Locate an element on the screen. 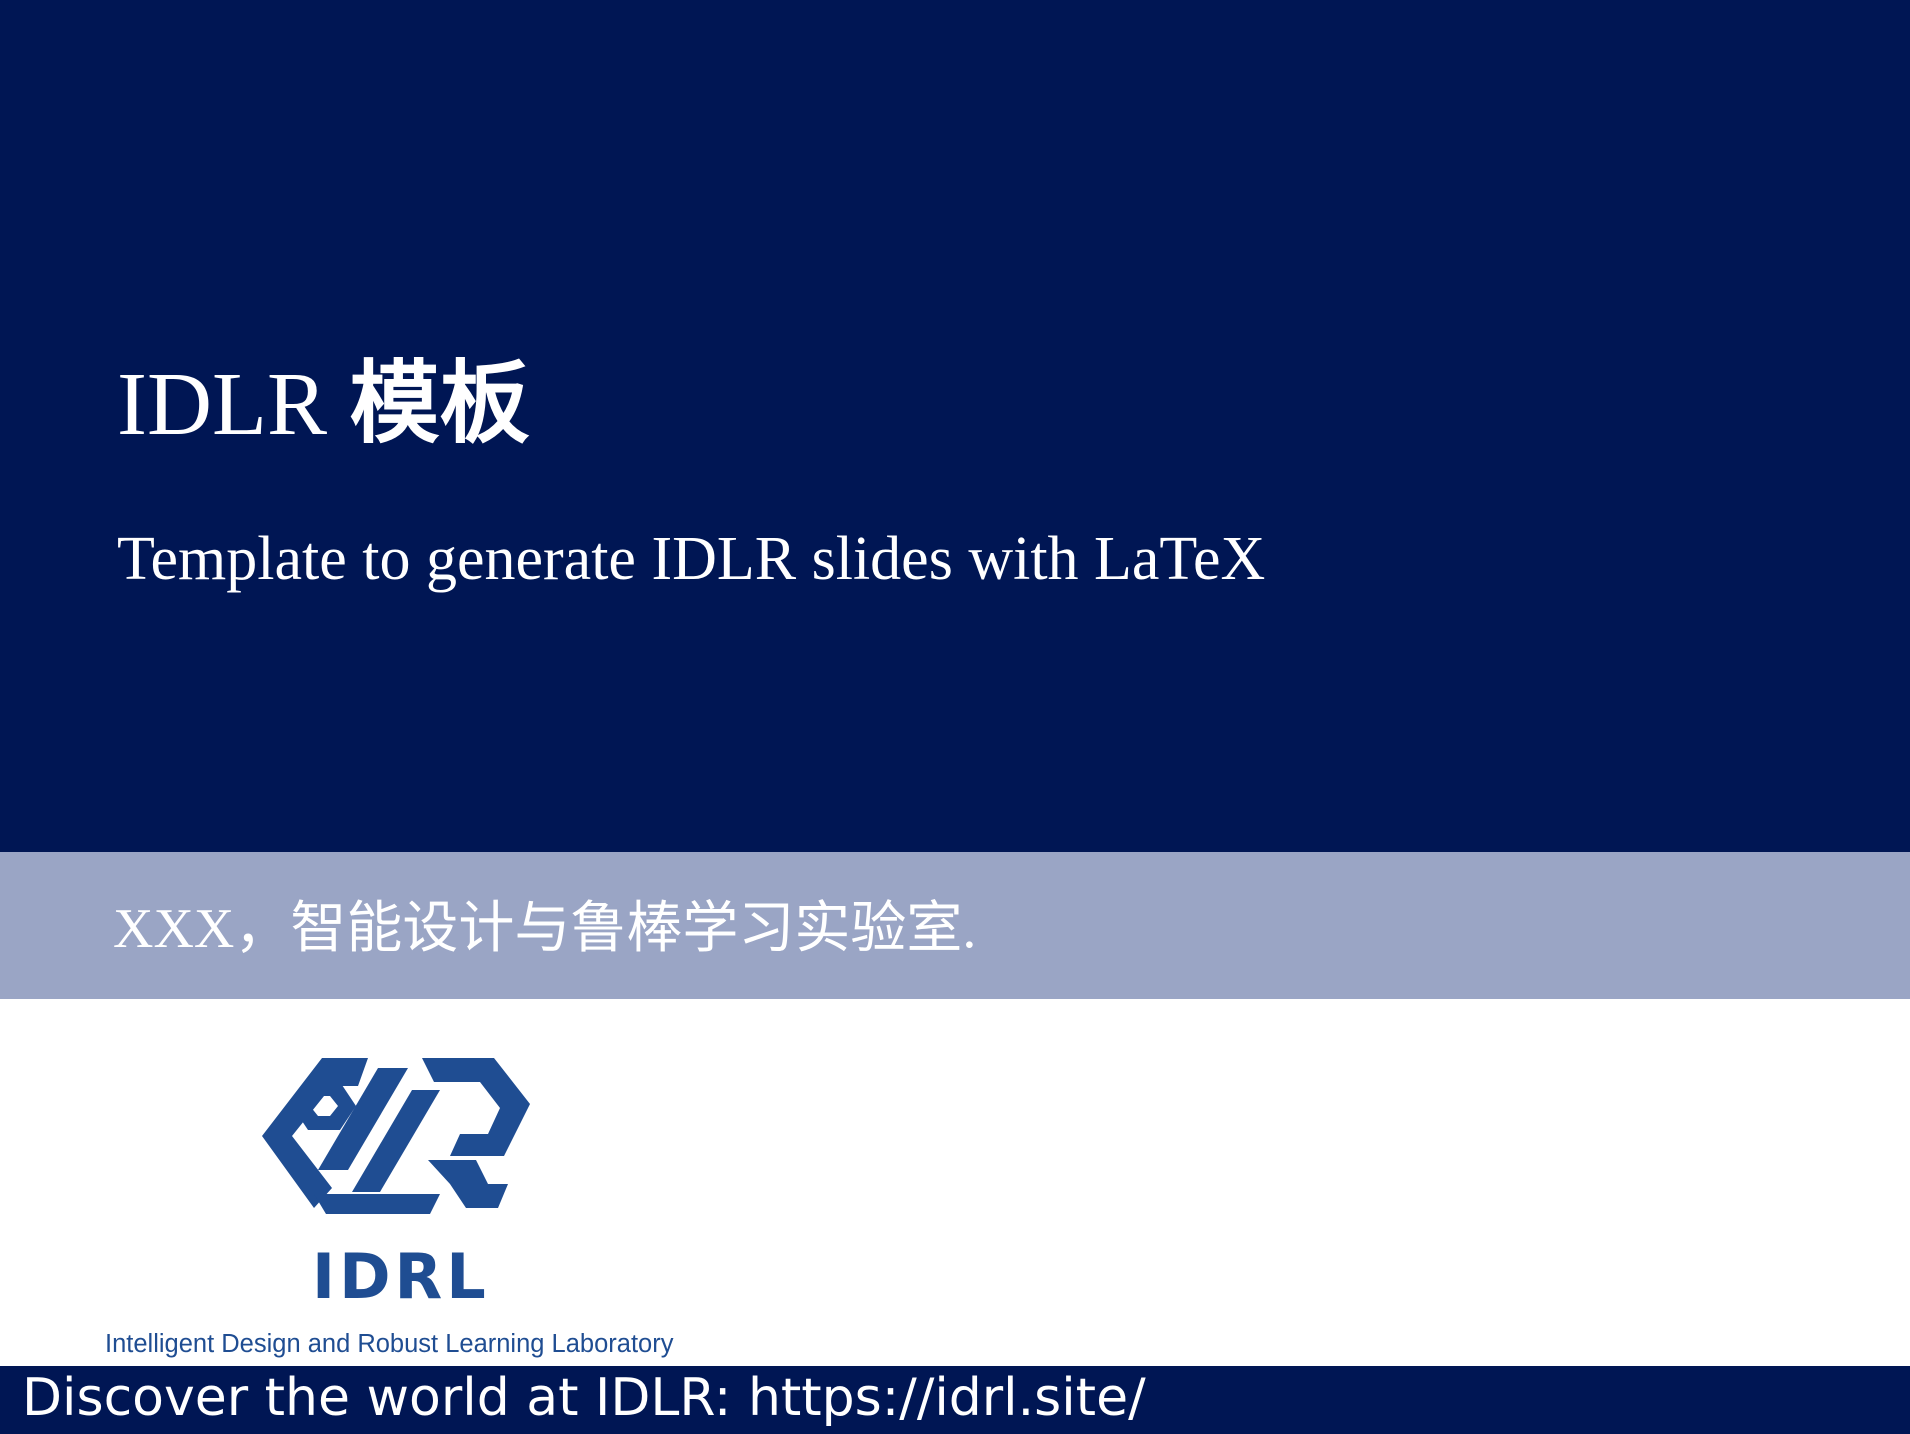 The height and width of the screenshot is (1434, 1910). author-affiliation: XXX，智能设计与鲁棒学习实验室. is located at coordinates (545, 929).